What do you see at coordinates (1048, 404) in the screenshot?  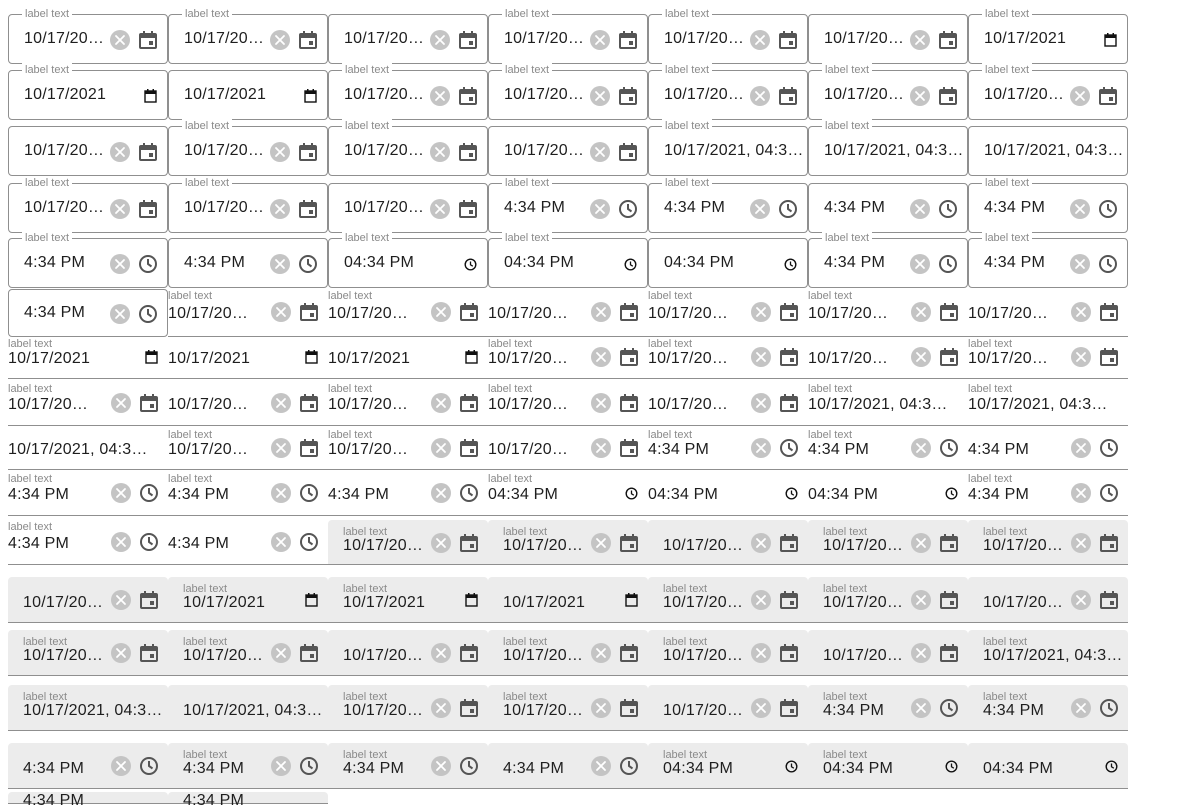 I see `picker-field: label text10/17/2021, 04:34 PM` at bounding box center [1048, 404].